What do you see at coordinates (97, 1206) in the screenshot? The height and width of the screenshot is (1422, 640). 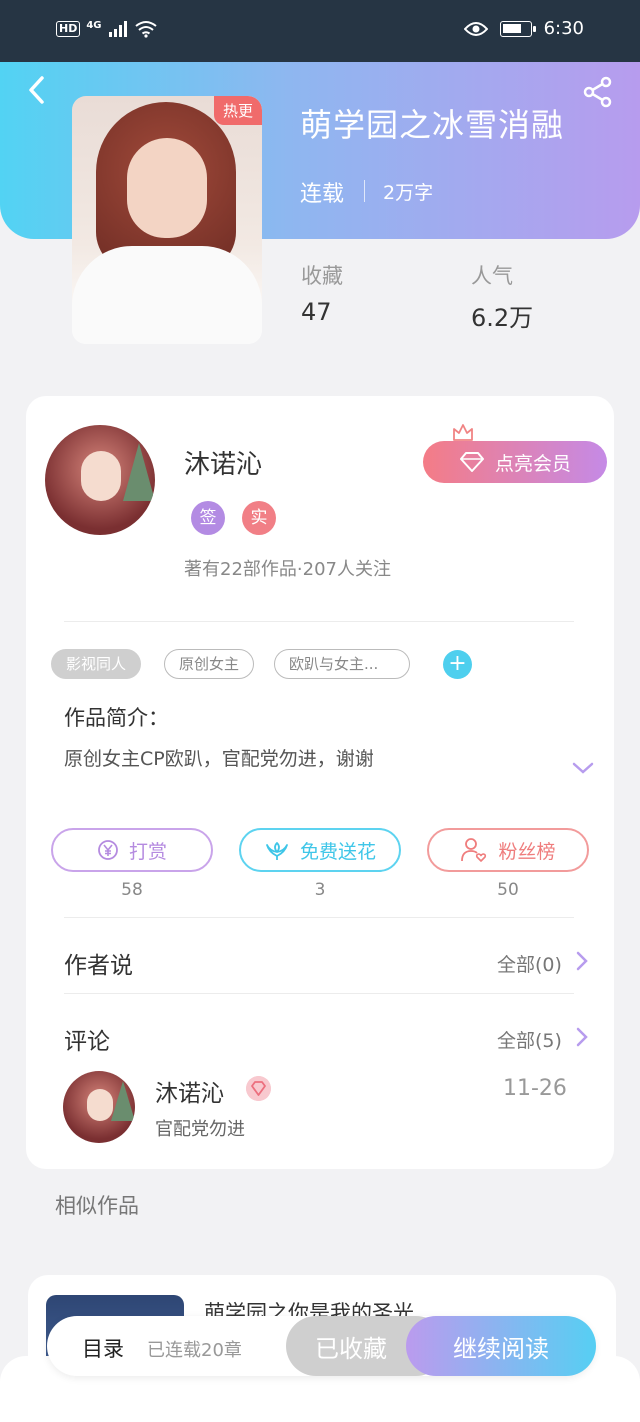 I see `similar-works-title: 相似作品` at bounding box center [97, 1206].